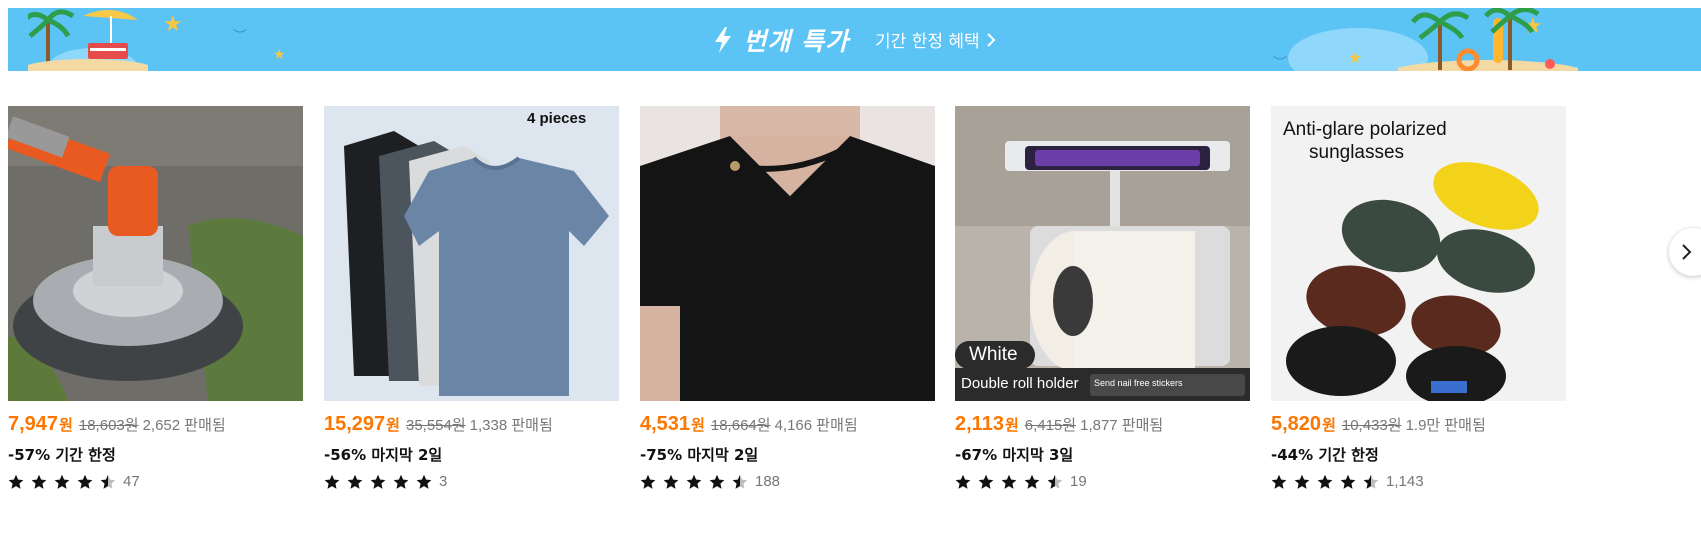 This screenshot has width=1701, height=556. What do you see at coordinates (979, 424) in the screenshot?
I see `sale-price: 2,113` at bounding box center [979, 424].